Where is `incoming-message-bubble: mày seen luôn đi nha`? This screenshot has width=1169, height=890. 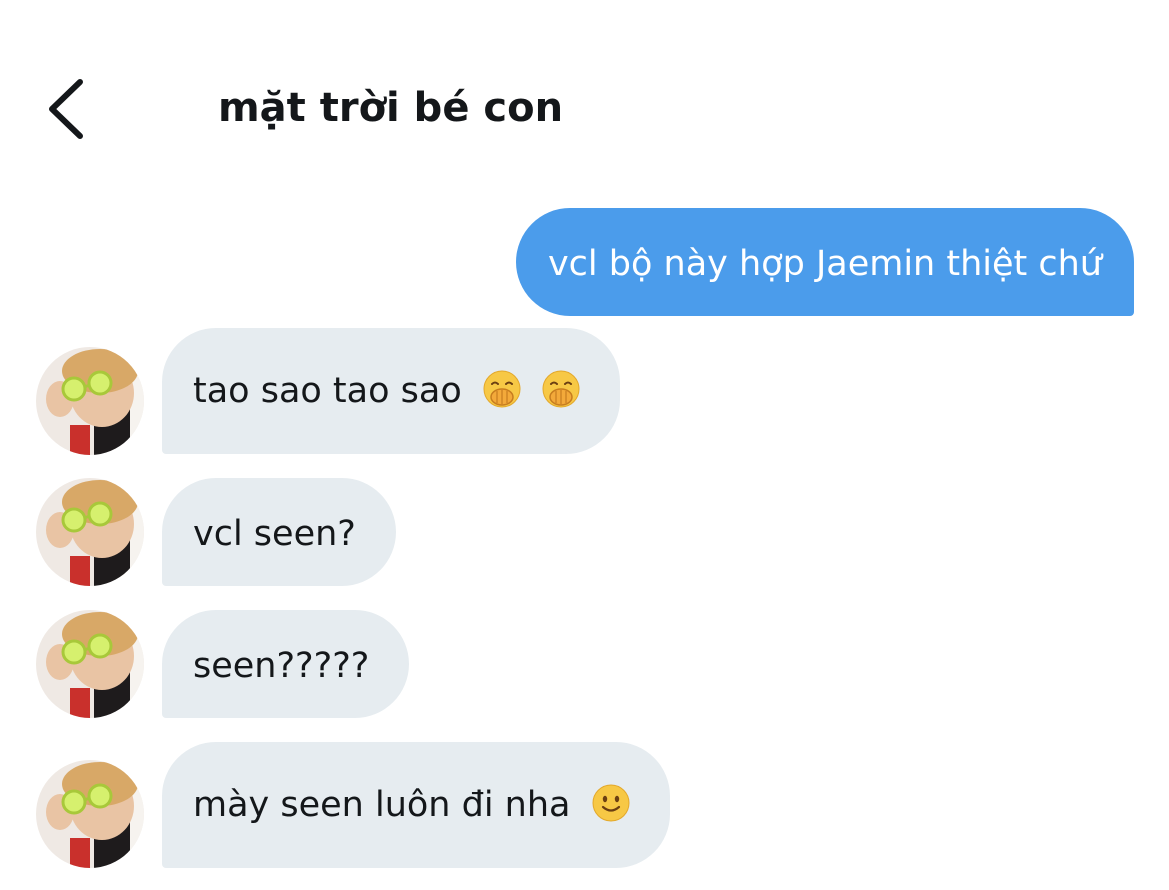 incoming-message-bubble: mày seen luôn đi nha is located at coordinates (416, 805).